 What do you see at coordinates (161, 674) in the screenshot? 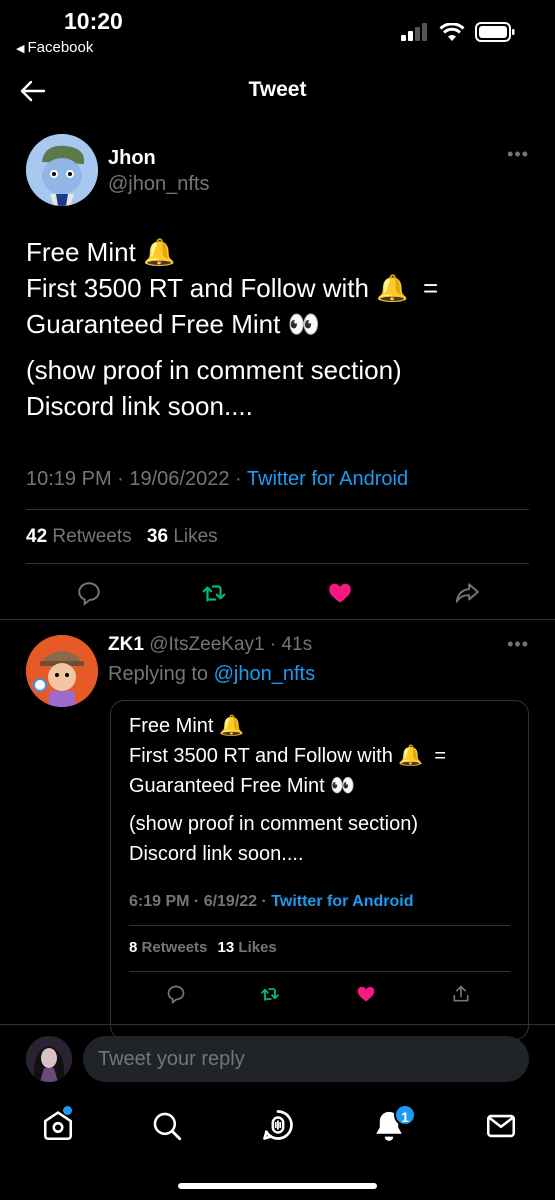
I see `replying-to-label: Replying to` at bounding box center [161, 674].